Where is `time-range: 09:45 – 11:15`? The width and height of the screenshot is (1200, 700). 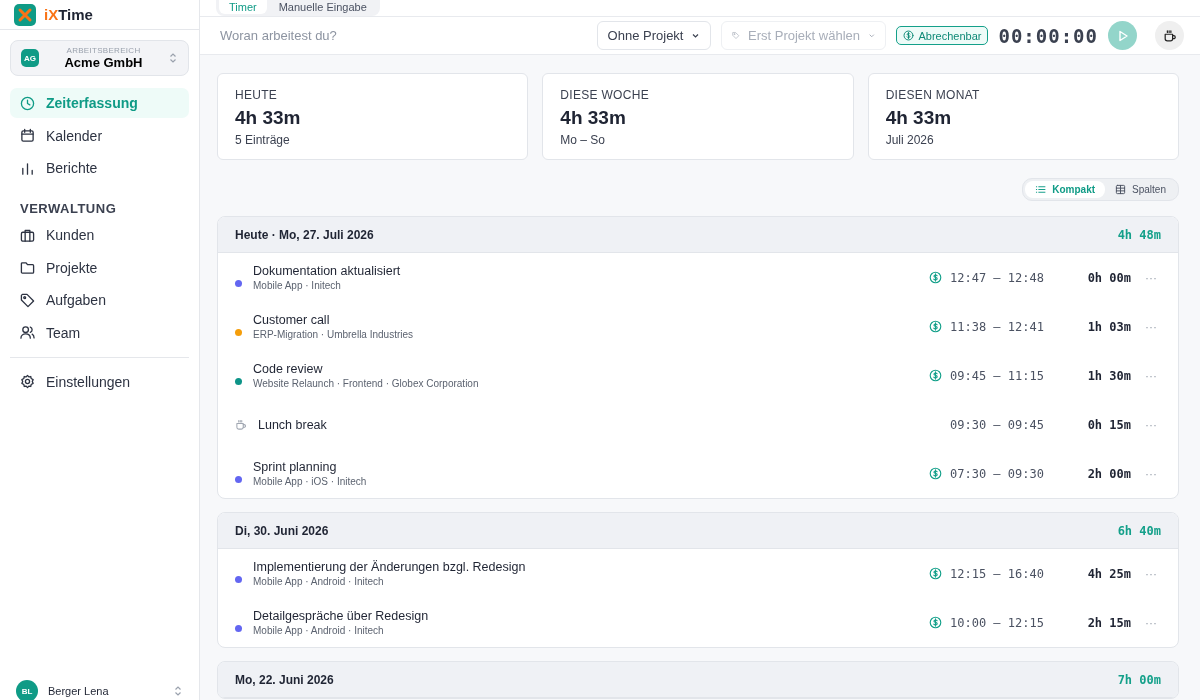 time-range: 09:45 – 11:15 is located at coordinates (997, 375).